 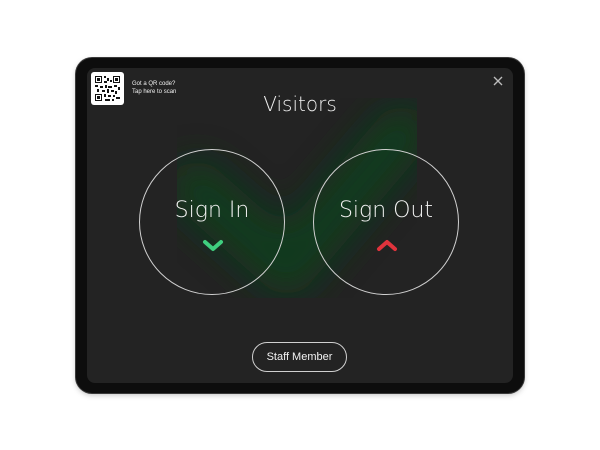 I want to click on sign-out-button: Sign Out, so click(x=386, y=222).